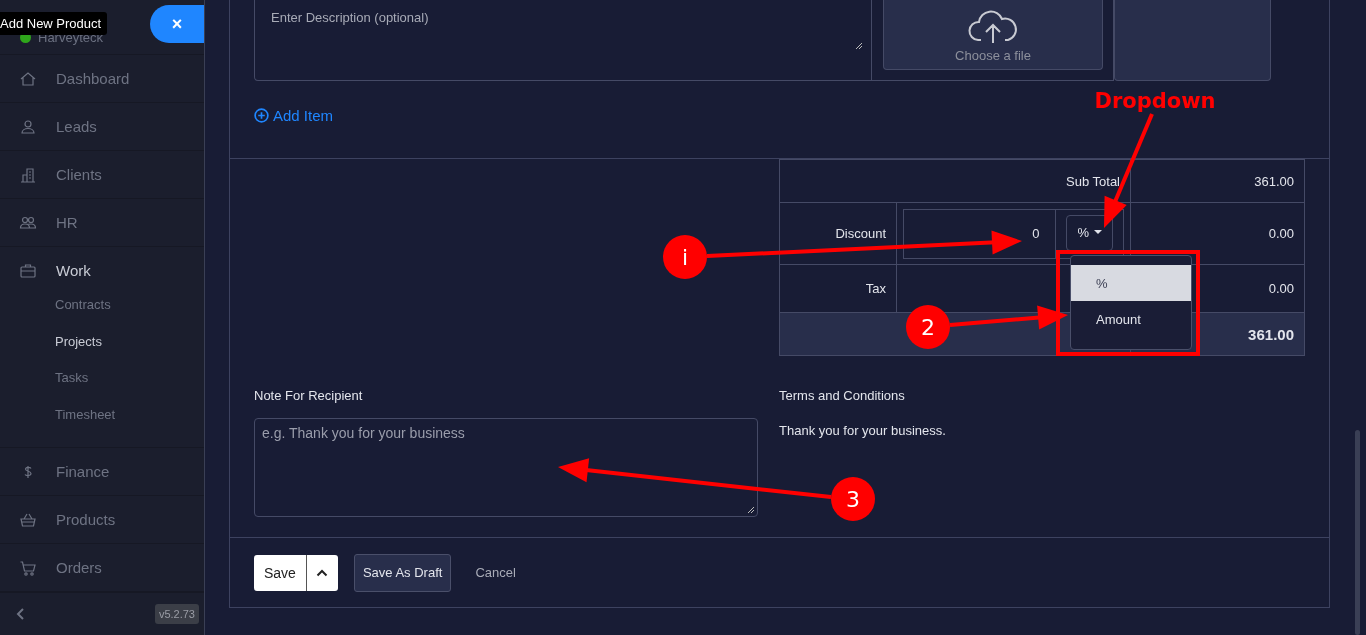 This screenshot has width=1366, height=635. What do you see at coordinates (1218, 234) in the screenshot?
I see `table-cell: 0.00` at bounding box center [1218, 234].